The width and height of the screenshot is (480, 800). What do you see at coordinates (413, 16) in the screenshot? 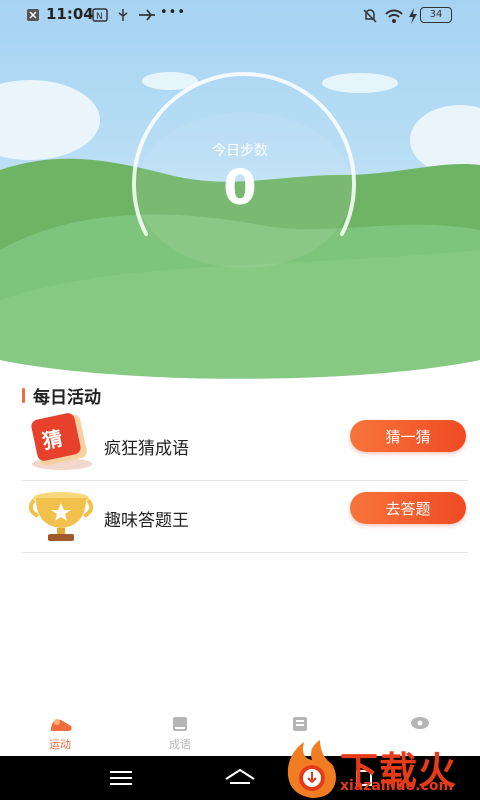
I see `charging-icon` at bounding box center [413, 16].